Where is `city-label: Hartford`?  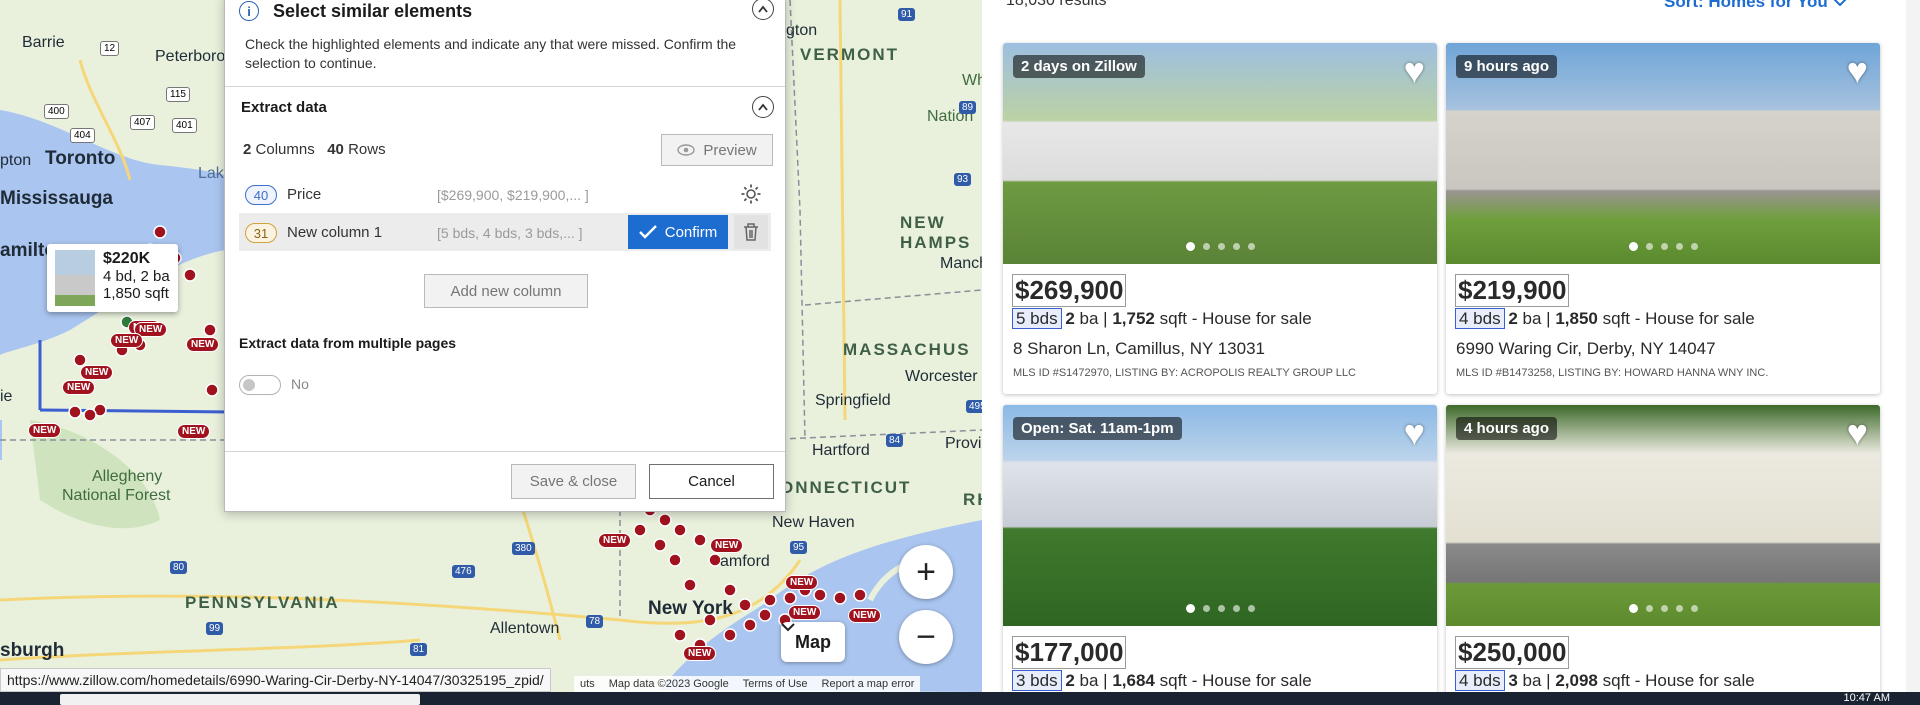
city-label: Hartford is located at coordinates (841, 450).